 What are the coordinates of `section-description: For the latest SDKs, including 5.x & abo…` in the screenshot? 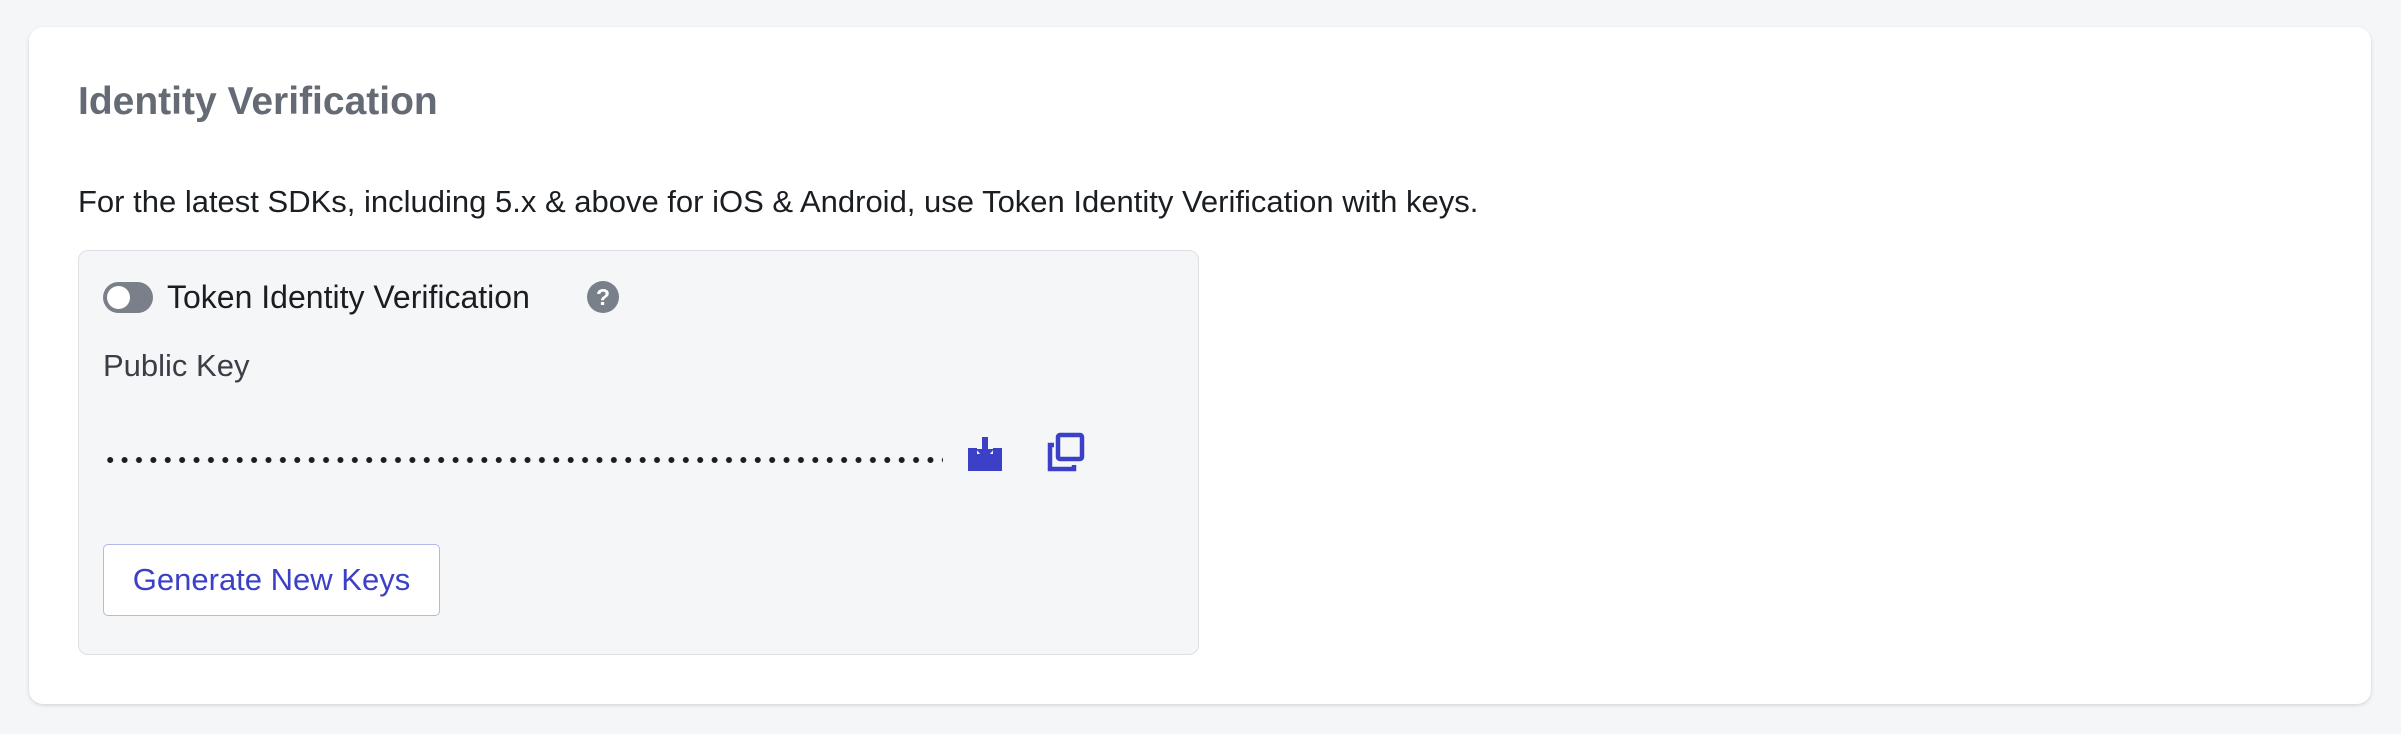 It's located at (778, 201).